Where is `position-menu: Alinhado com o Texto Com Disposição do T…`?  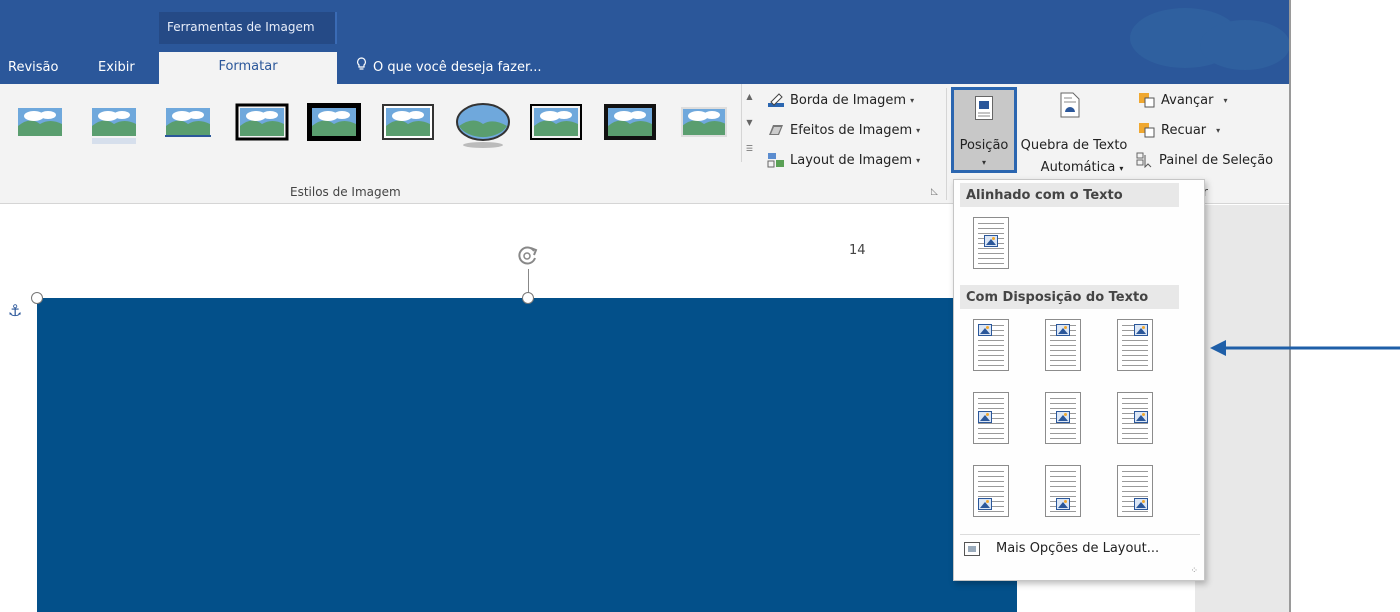 position-menu: Alinhado com o Texto Com Disposição do T… is located at coordinates (1079, 380).